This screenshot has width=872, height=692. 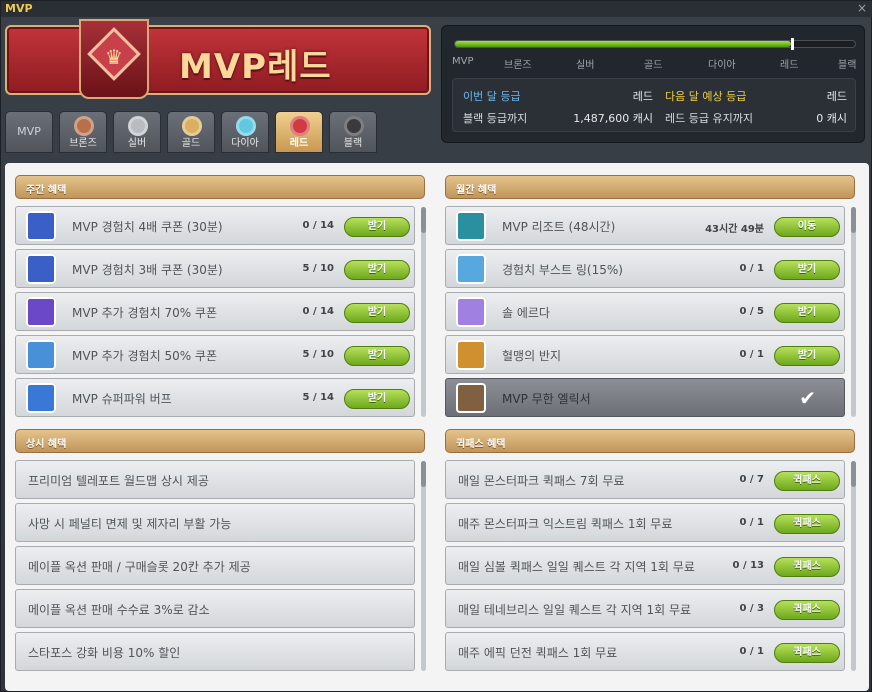 I want to click on tab-label: 실버, so click(x=137, y=143).